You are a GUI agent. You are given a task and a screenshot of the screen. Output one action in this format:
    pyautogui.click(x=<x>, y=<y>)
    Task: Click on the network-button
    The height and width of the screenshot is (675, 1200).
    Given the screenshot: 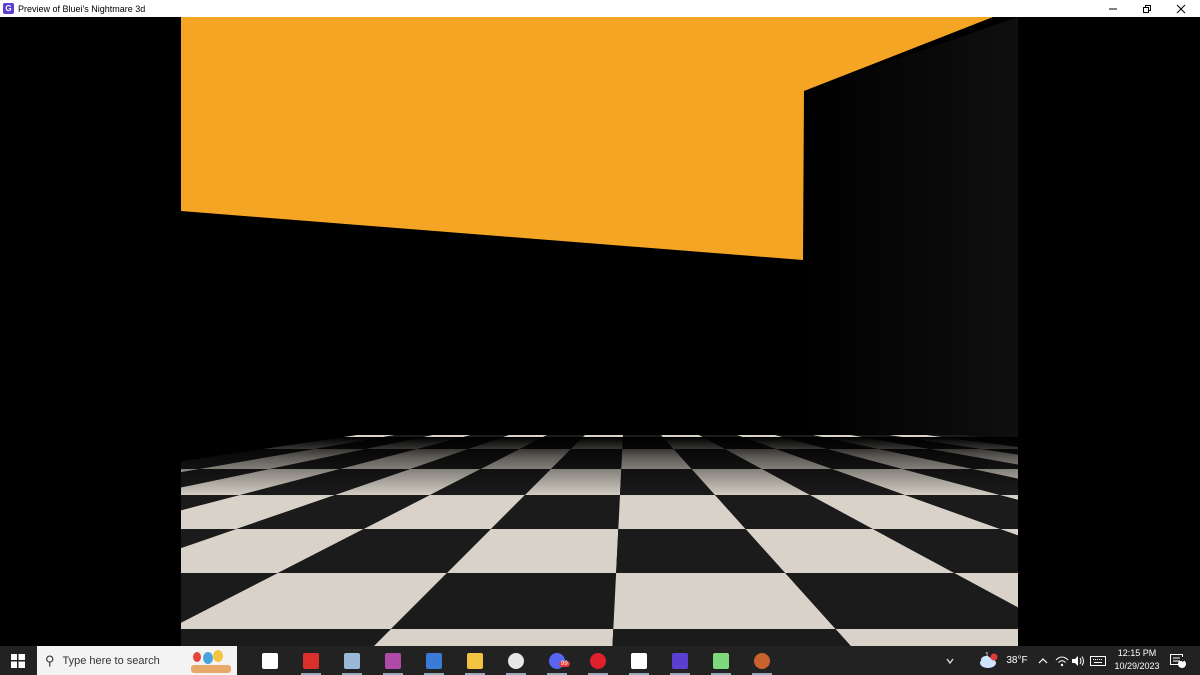 What is the action you would take?
    pyautogui.click(x=1062, y=660)
    